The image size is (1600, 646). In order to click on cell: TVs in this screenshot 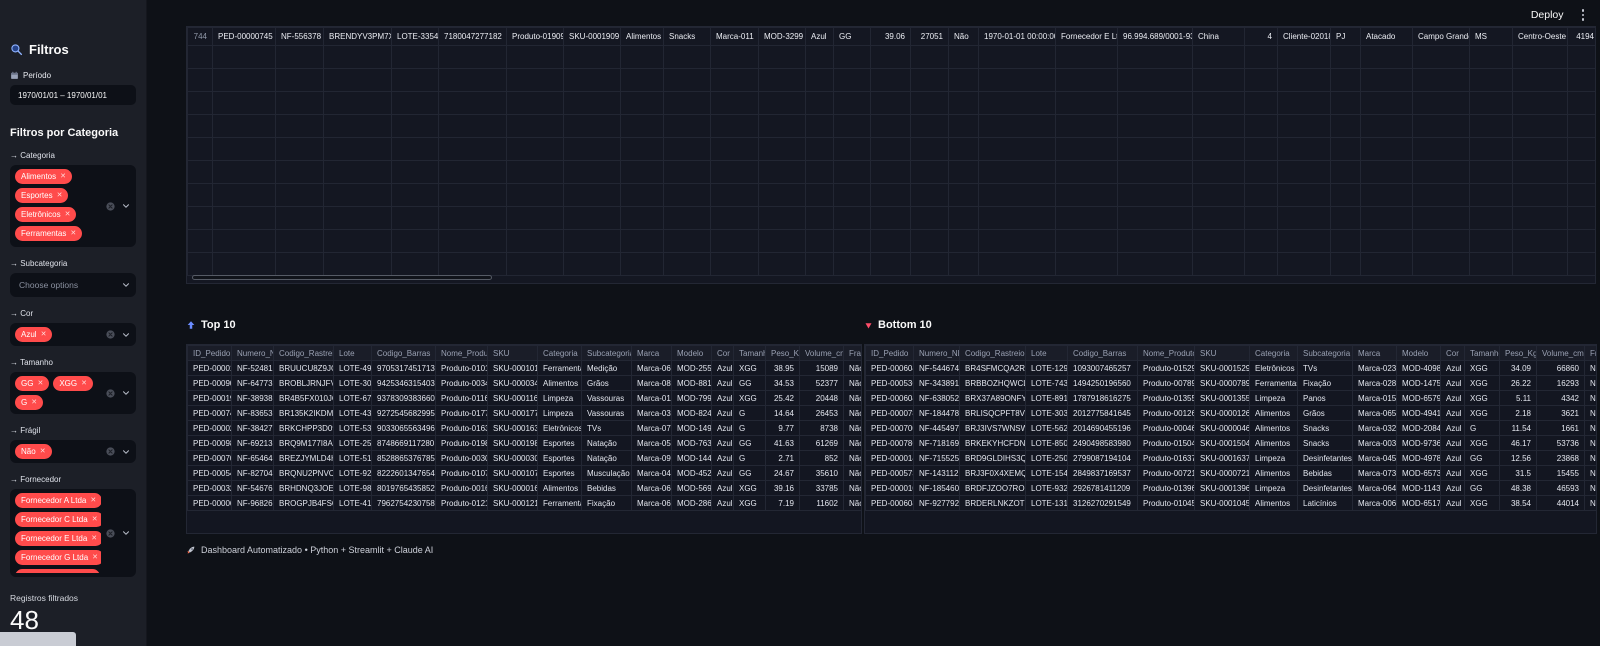, I will do `click(606, 428)`.